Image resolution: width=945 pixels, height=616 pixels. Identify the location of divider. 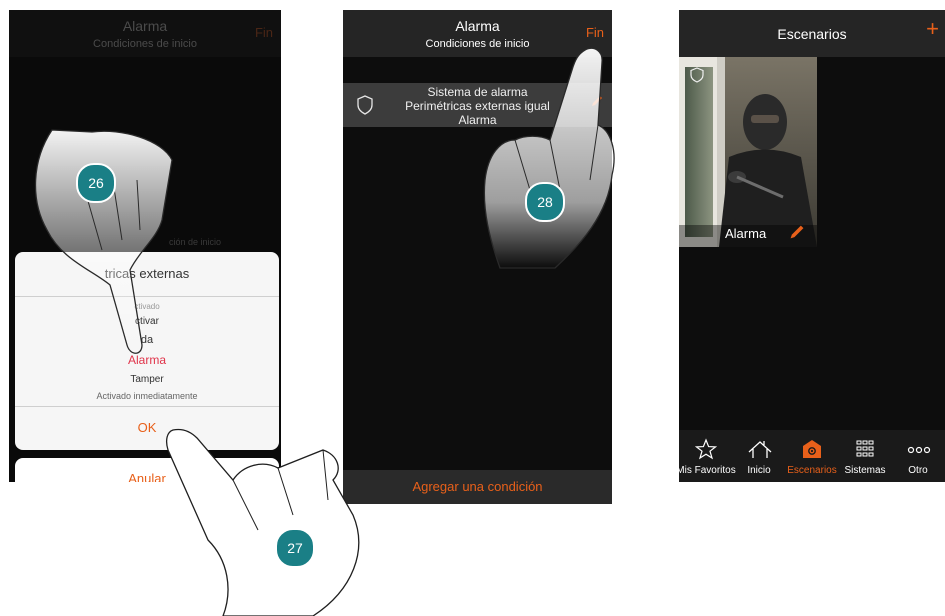
(147, 406).